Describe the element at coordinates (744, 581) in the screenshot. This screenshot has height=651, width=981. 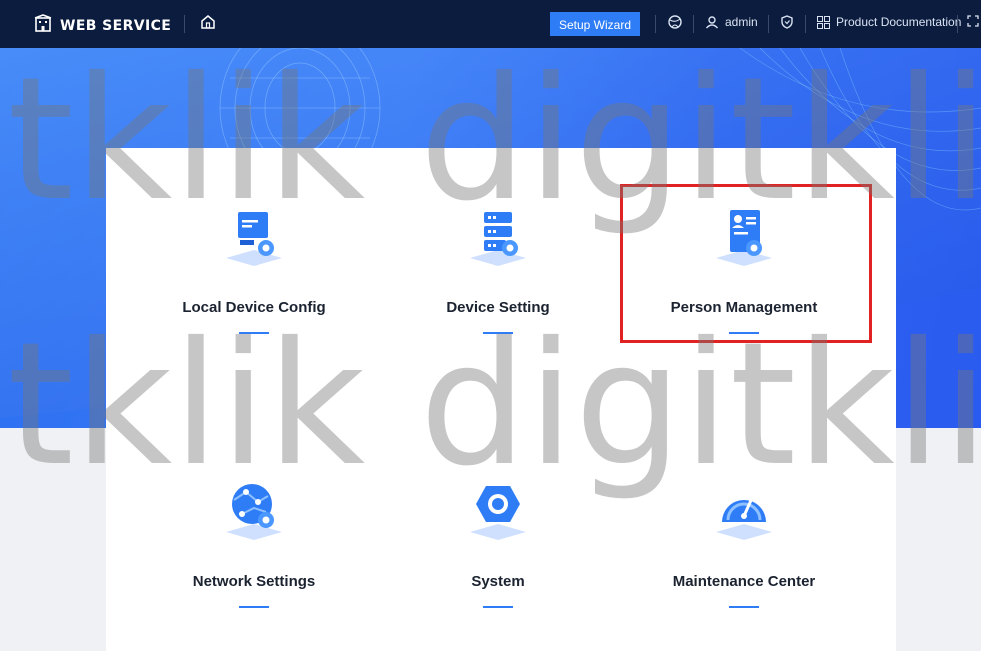
I see `tile-label: Maintenance Center` at that location.